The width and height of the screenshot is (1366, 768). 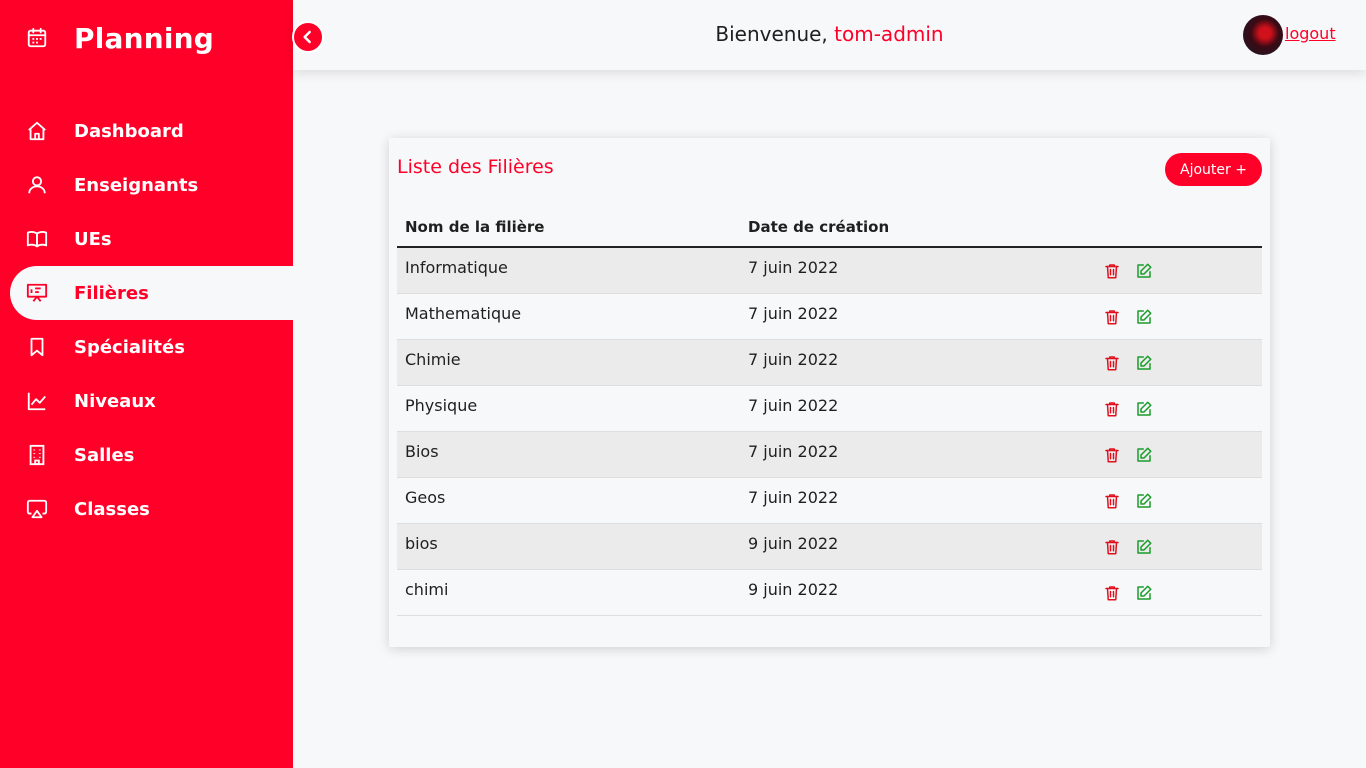 I want to click on sidebar-item-salles: Salles, so click(x=146, y=455).